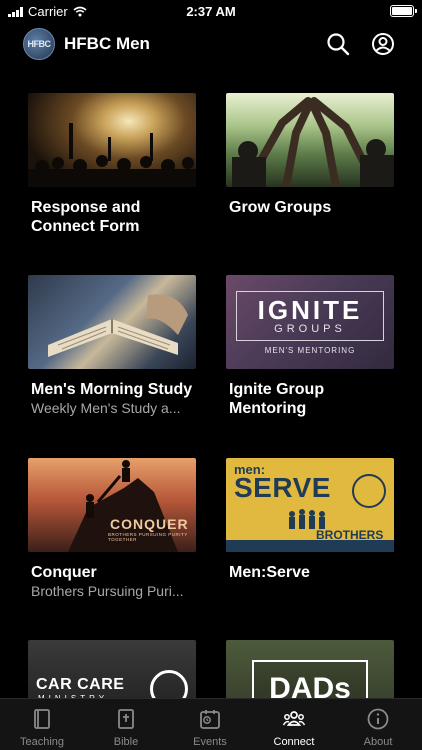 Image resolution: width=422 pixels, height=750 pixels. Describe the element at coordinates (383, 44) in the screenshot. I see `profile-icon` at that location.